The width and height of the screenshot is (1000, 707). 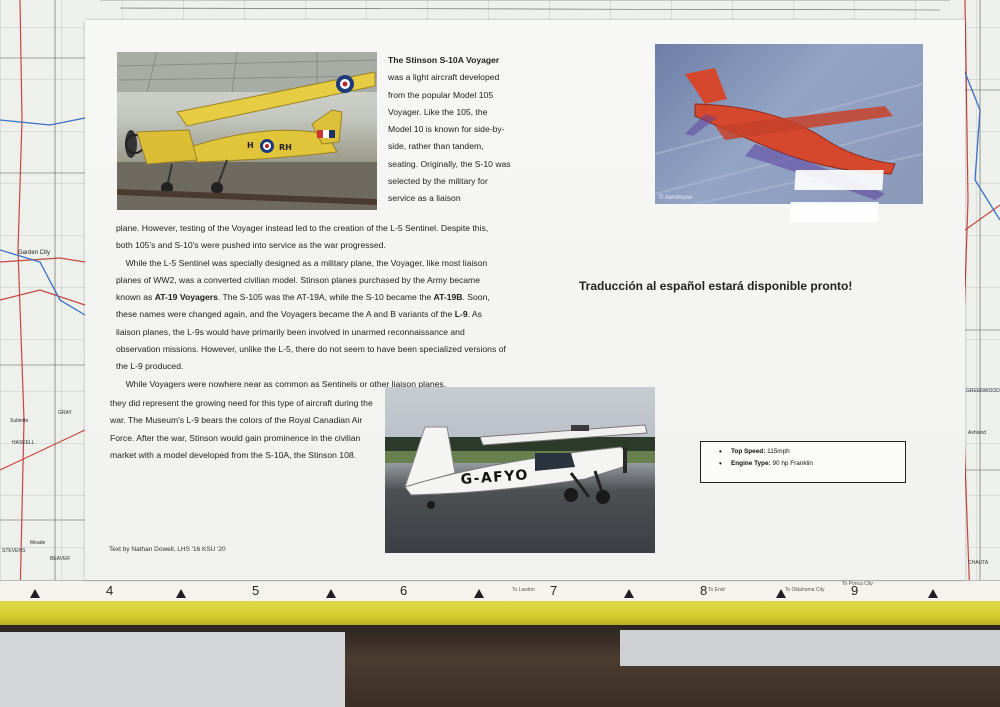 What do you see at coordinates (978, 563) in the screenshot?
I see `map-town-label: CHAUTA` at bounding box center [978, 563].